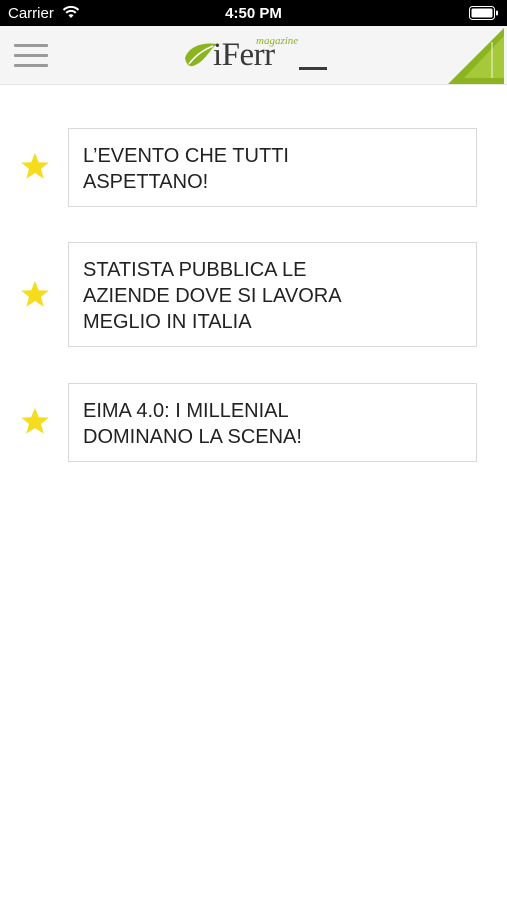 The image size is (507, 900). I want to click on article-title: L’EVENTO CHE TUTTI ASPETTANO!, so click(186, 169).